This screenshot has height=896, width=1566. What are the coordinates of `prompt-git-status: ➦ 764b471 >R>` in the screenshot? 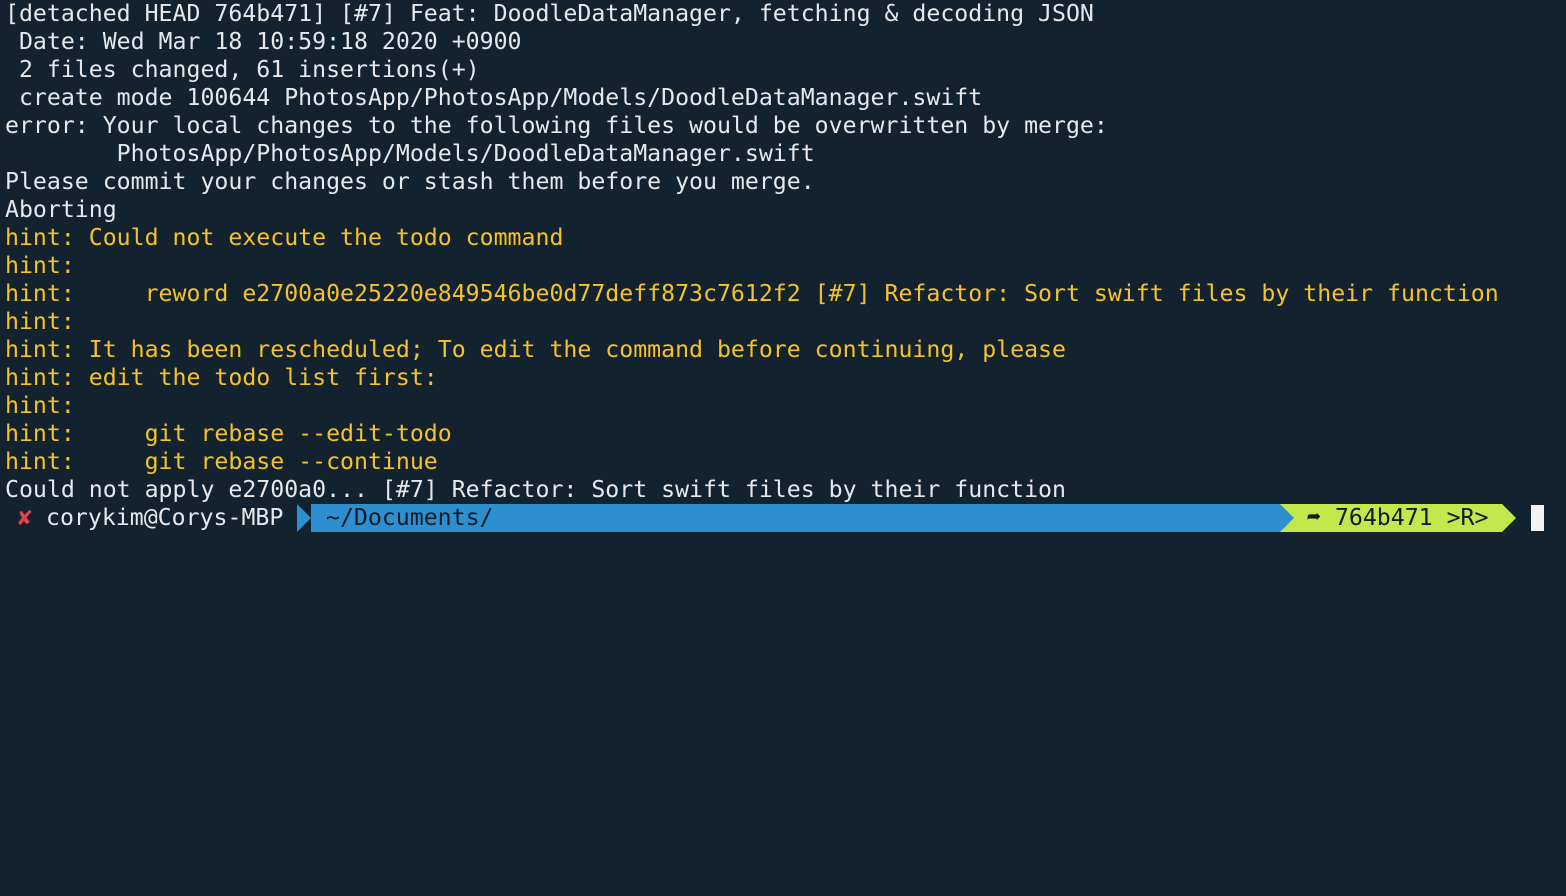 It's located at (1398, 517).